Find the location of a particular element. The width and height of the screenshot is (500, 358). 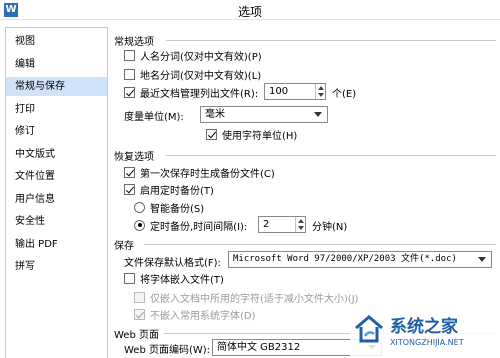

place-name-seg-checkbox is located at coordinates (129, 74).